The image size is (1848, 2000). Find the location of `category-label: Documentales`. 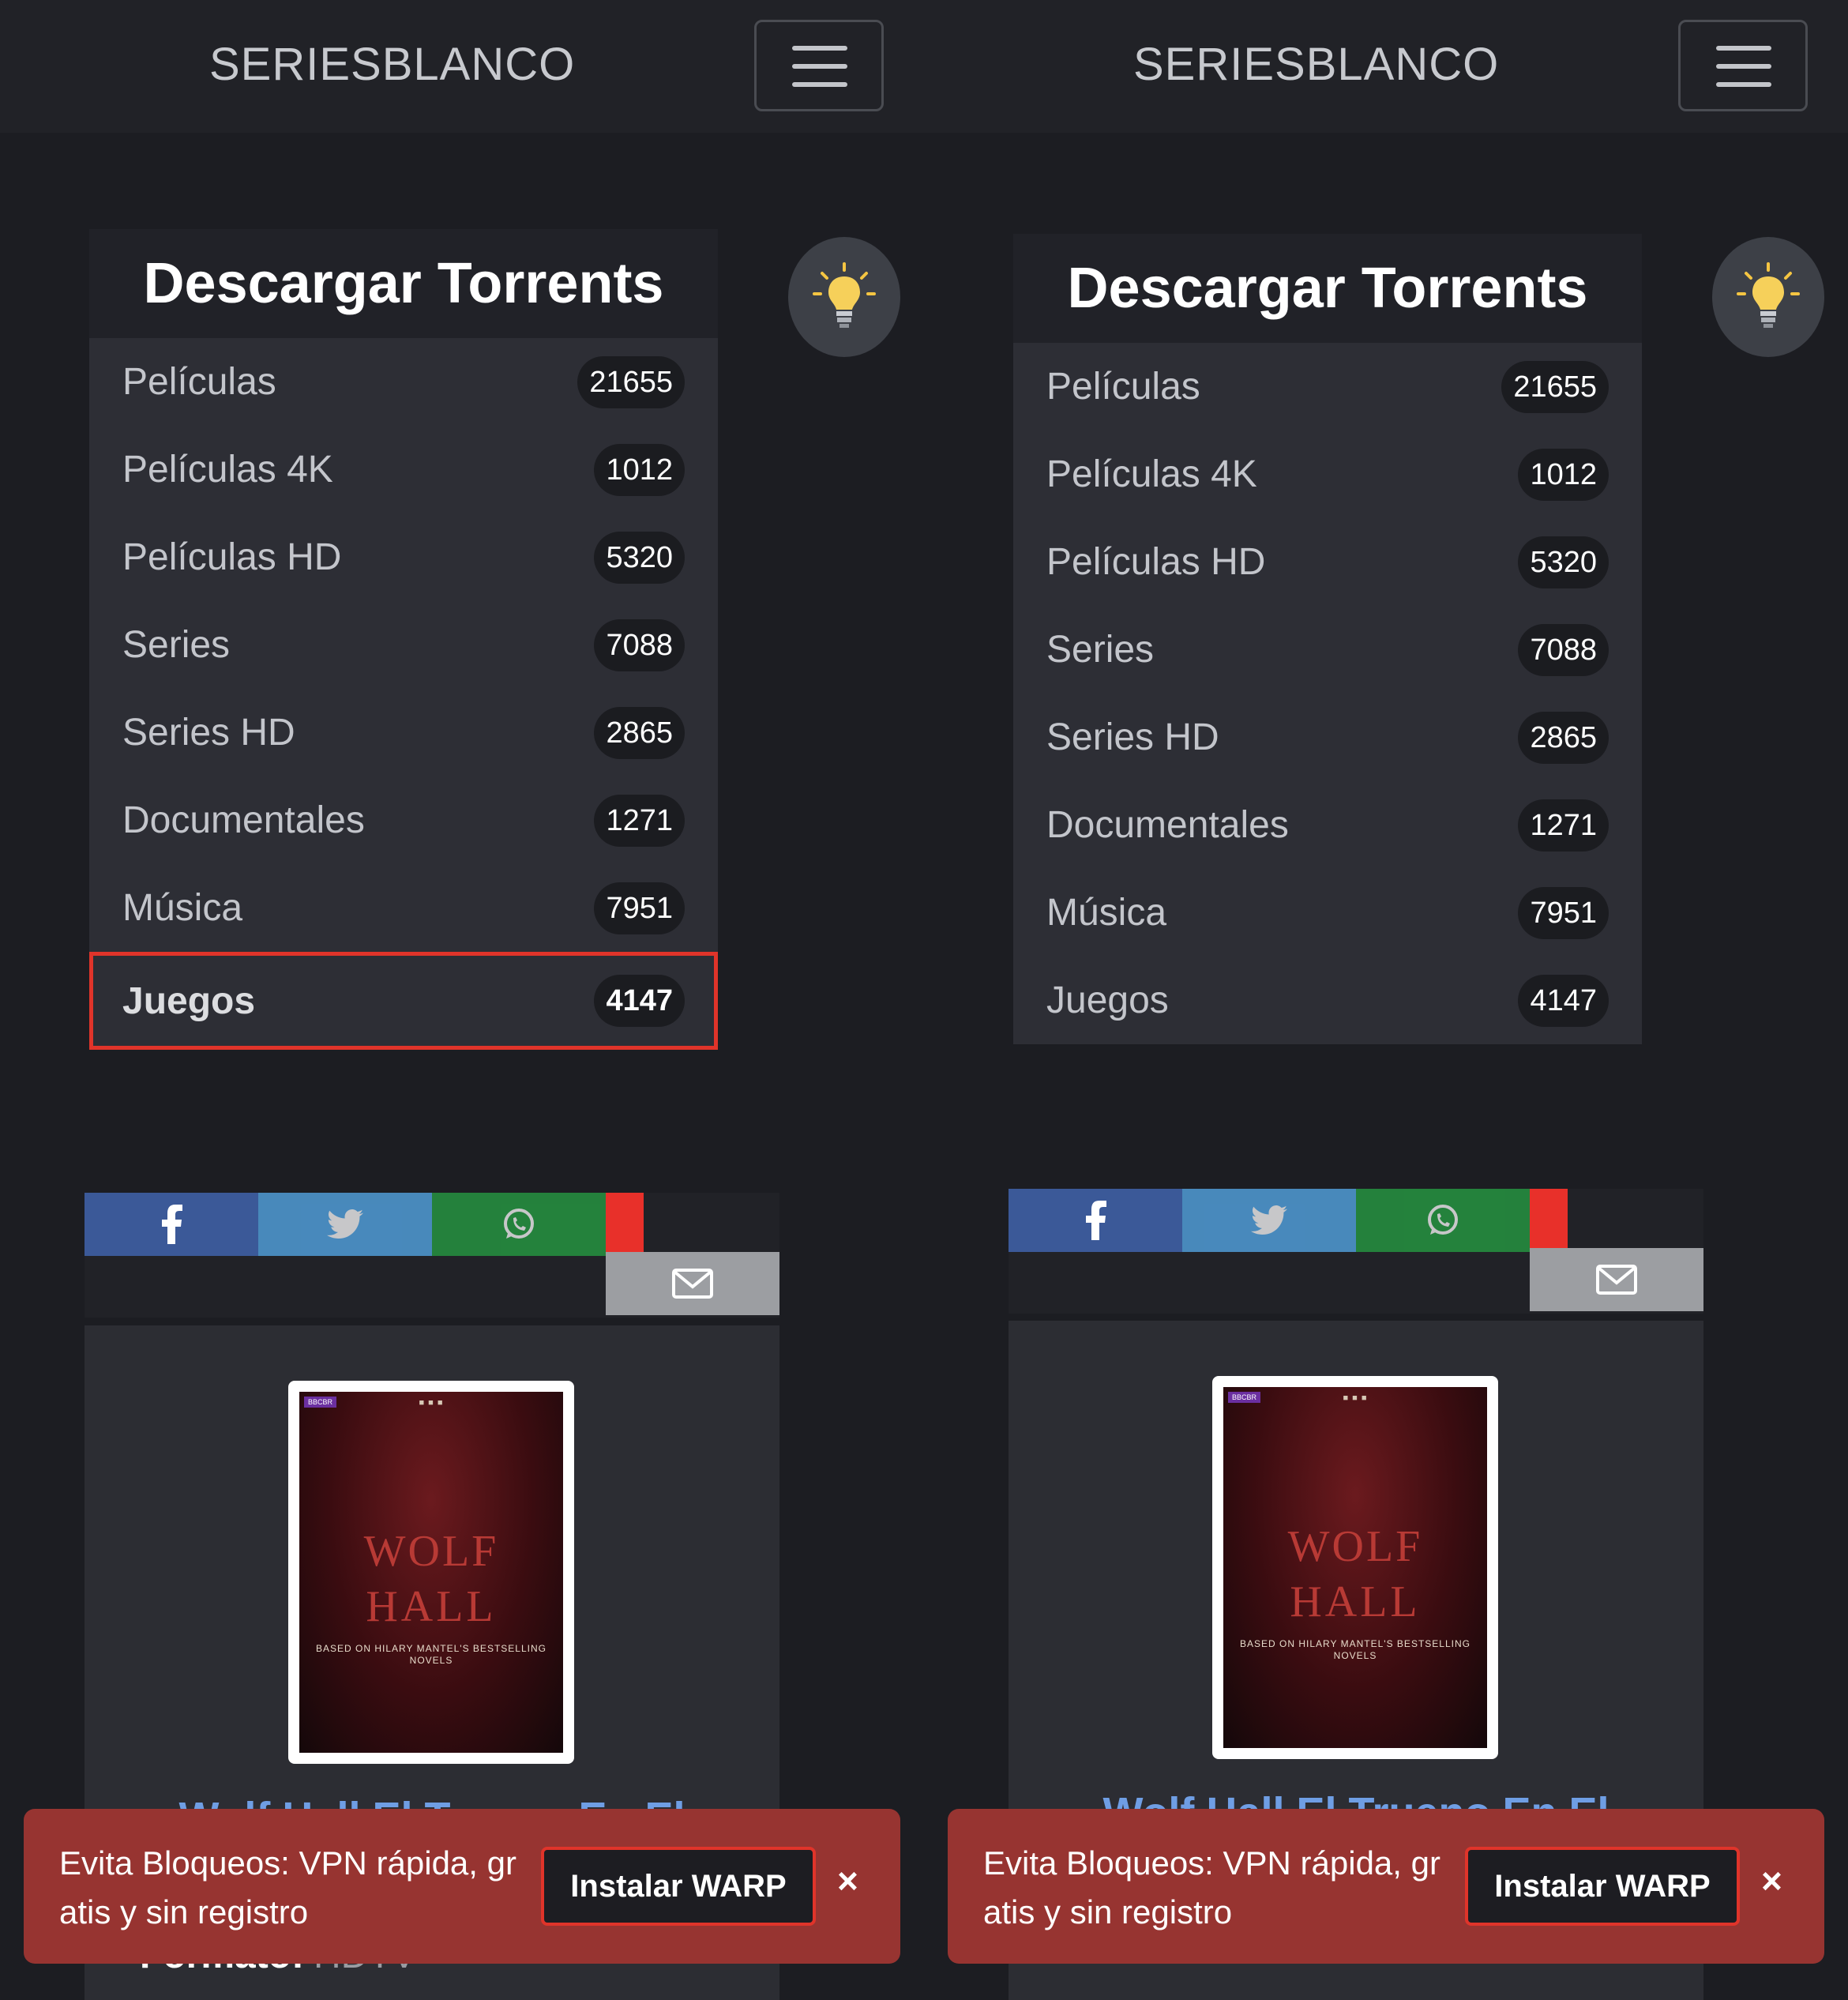

category-label: Documentales is located at coordinates (243, 820).